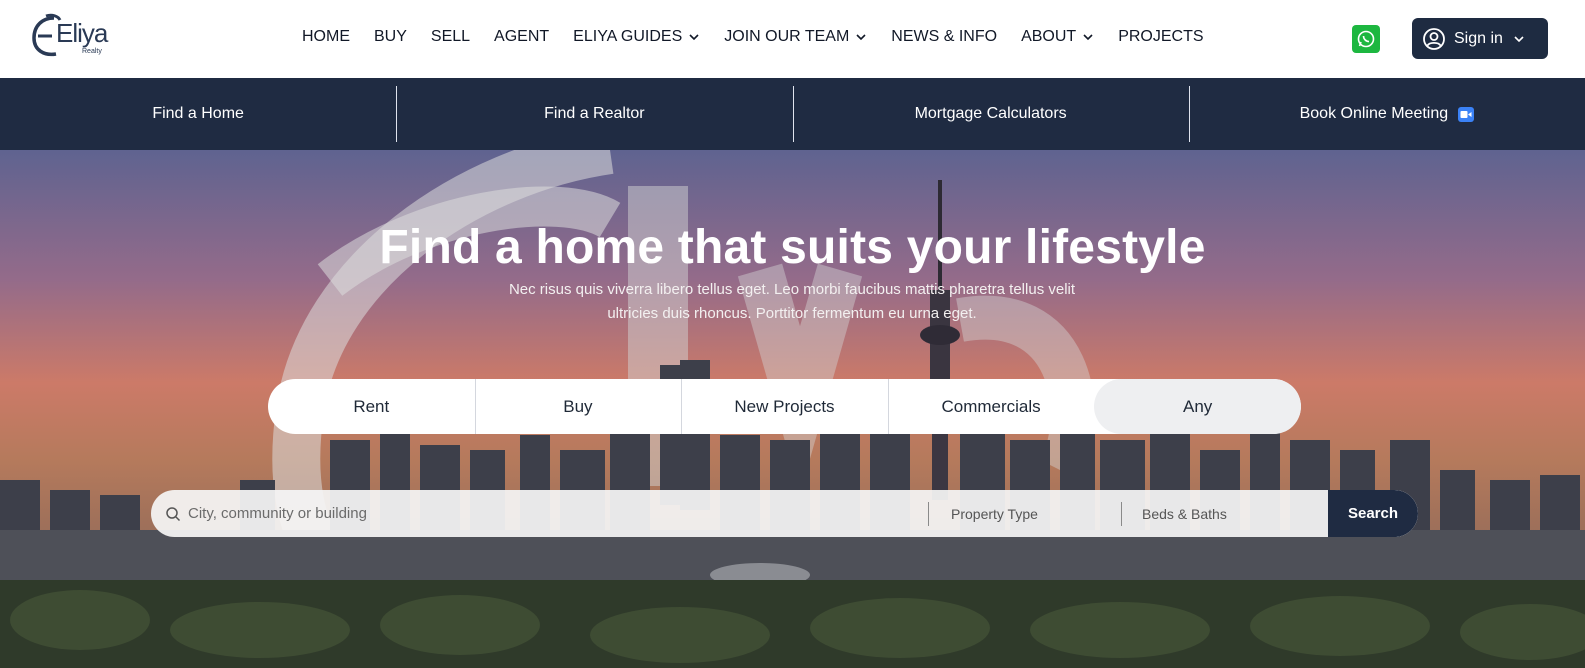 The image size is (1585, 668). I want to click on nav-item-about: ABOUT, so click(1057, 37).